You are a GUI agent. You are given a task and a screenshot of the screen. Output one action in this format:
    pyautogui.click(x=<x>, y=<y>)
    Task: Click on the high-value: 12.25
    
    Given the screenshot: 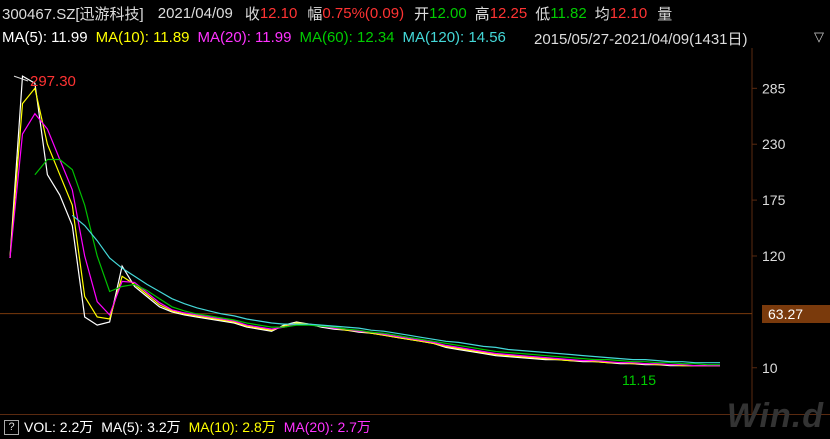 What is the action you would take?
    pyautogui.click(x=508, y=13)
    